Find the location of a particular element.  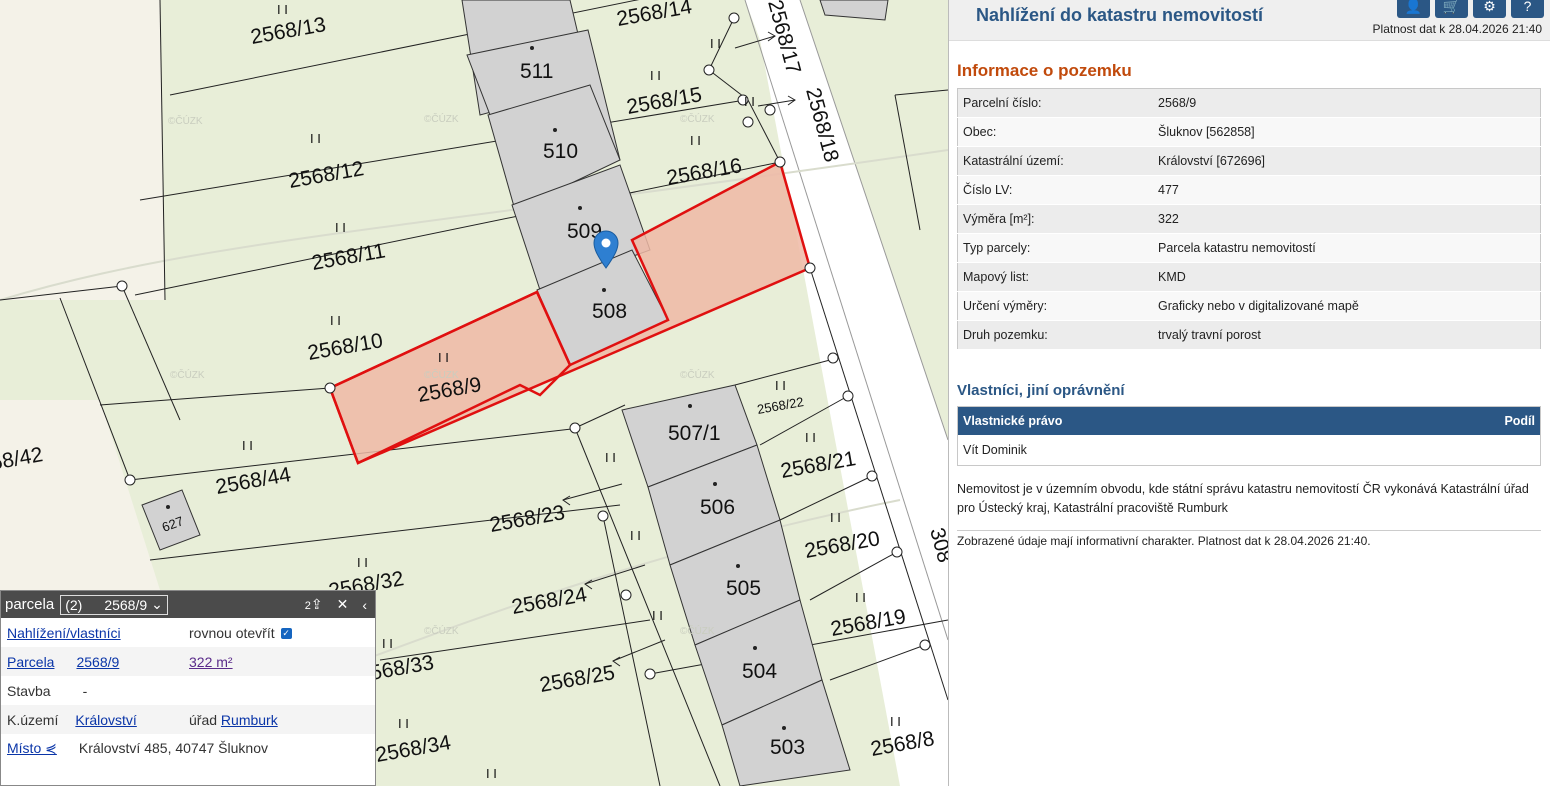

gear-icon: ⚙ is located at coordinates (1489, 9).